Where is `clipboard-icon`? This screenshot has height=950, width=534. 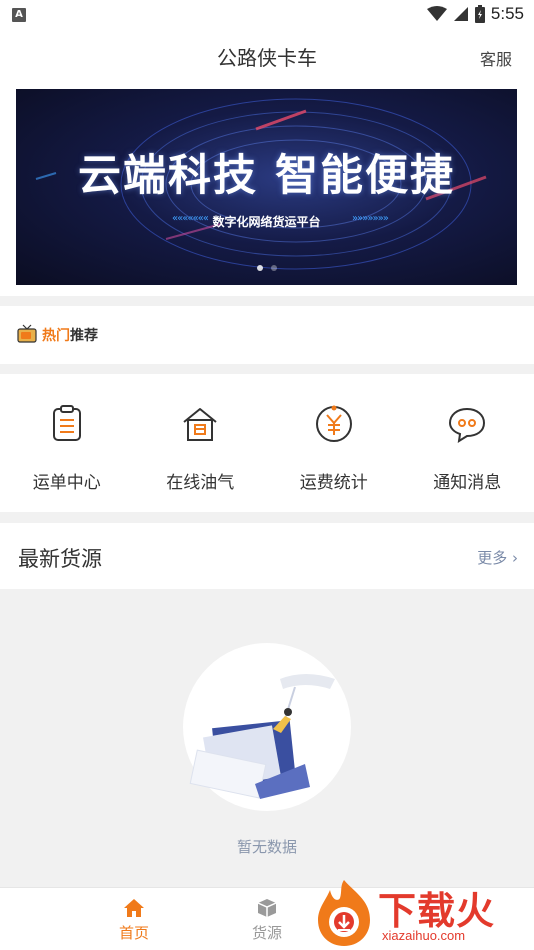
clipboard-icon is located at coordinates (66, 423).